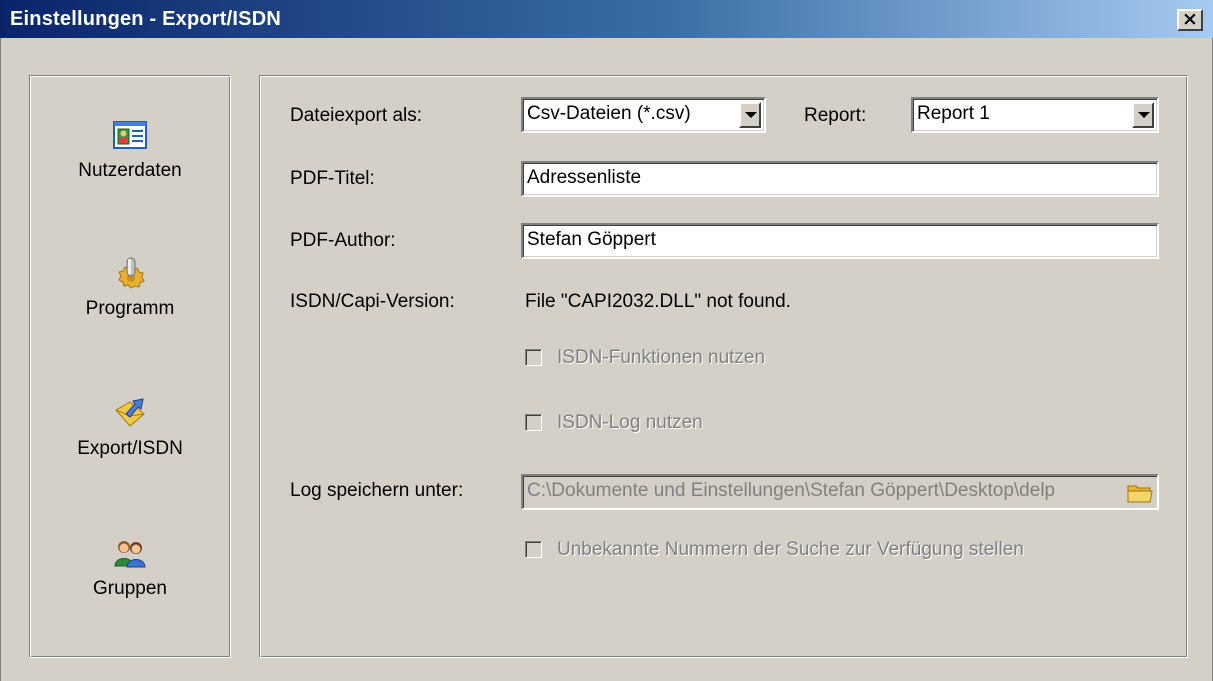 Image resolution: width=1213 pixels, height=681 pixels. Describe the element at coordinates (130, 366) in the screenshot. I see `nav-panel: Nutzerdaten Programm Export/ISDN Gruppen` at that location.